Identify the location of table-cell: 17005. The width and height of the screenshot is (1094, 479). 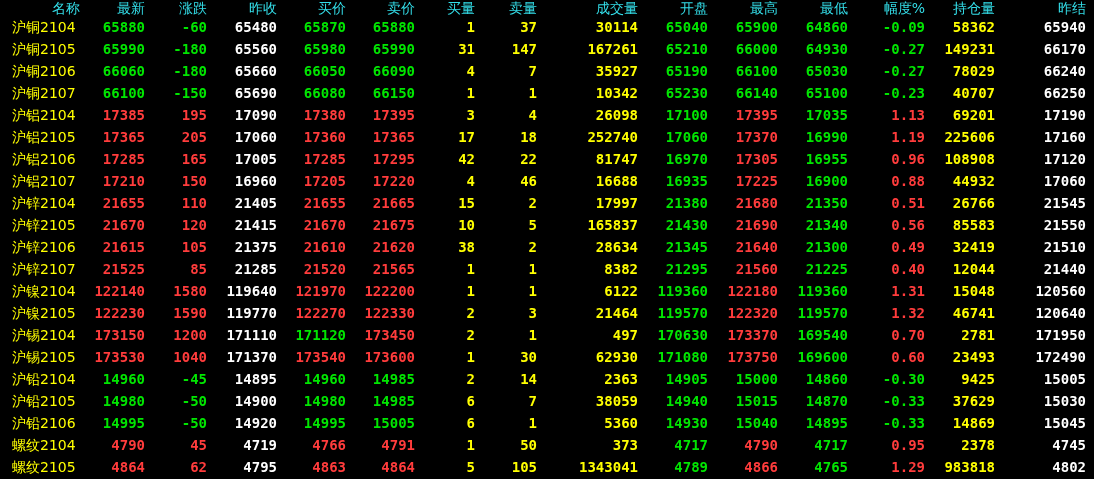
(255, 159).